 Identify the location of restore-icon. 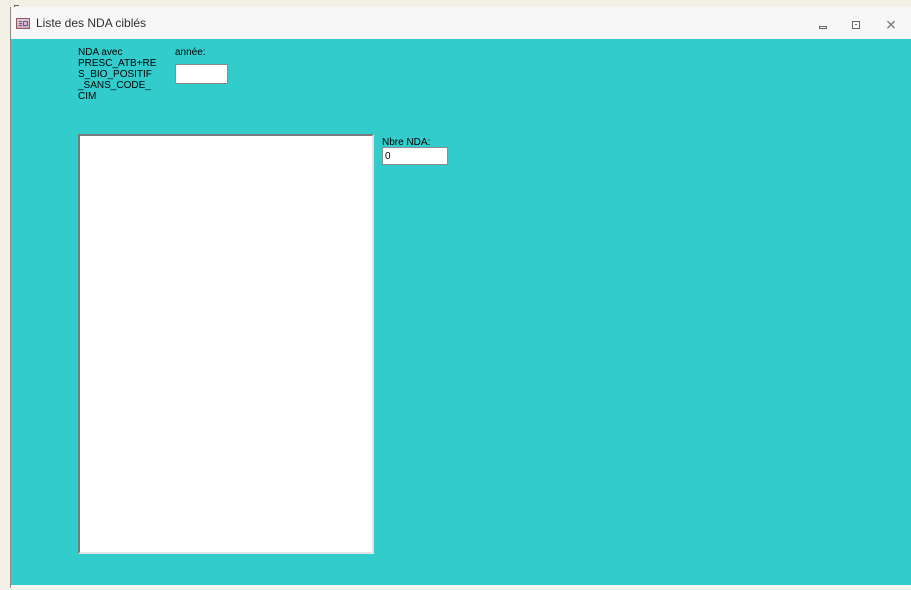
(856, 25).